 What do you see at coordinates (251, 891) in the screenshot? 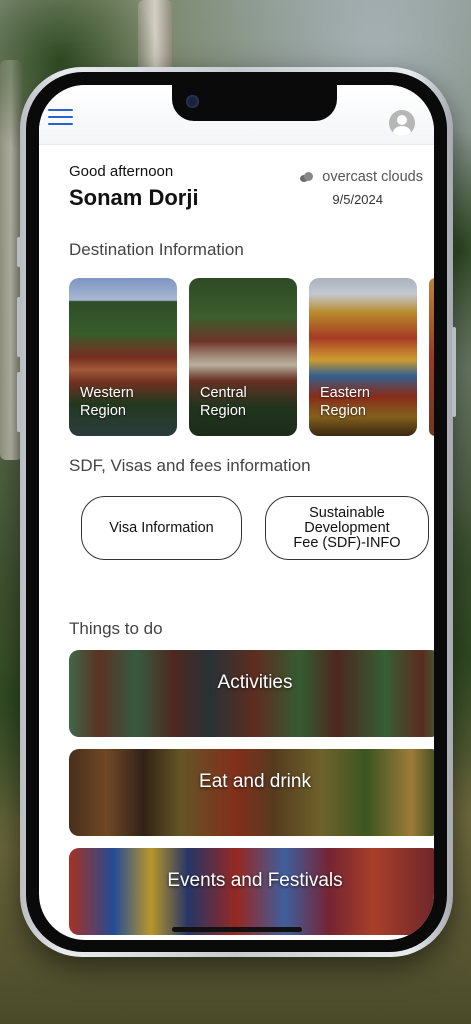
I see `events-and-festivals-card: Events and Festivals` at bounding box center [251, 891].